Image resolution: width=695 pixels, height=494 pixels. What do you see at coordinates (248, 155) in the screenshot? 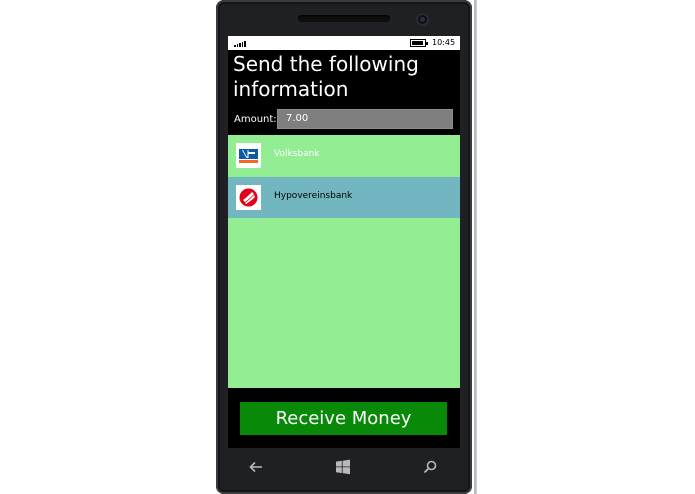
I see `volksbank-logo-icon` at bounding box center [248, 155].